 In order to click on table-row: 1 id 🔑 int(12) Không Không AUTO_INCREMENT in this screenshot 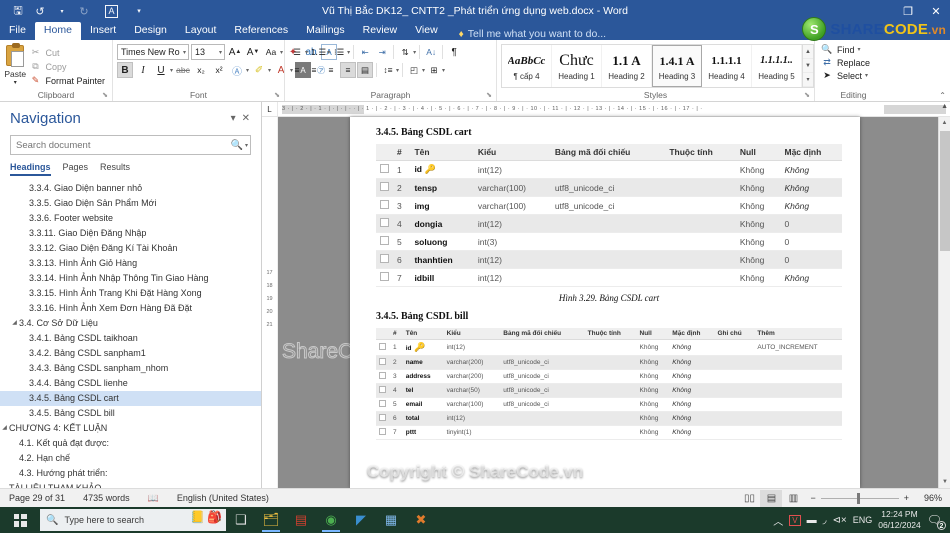, I will do `click(609, 347)`.